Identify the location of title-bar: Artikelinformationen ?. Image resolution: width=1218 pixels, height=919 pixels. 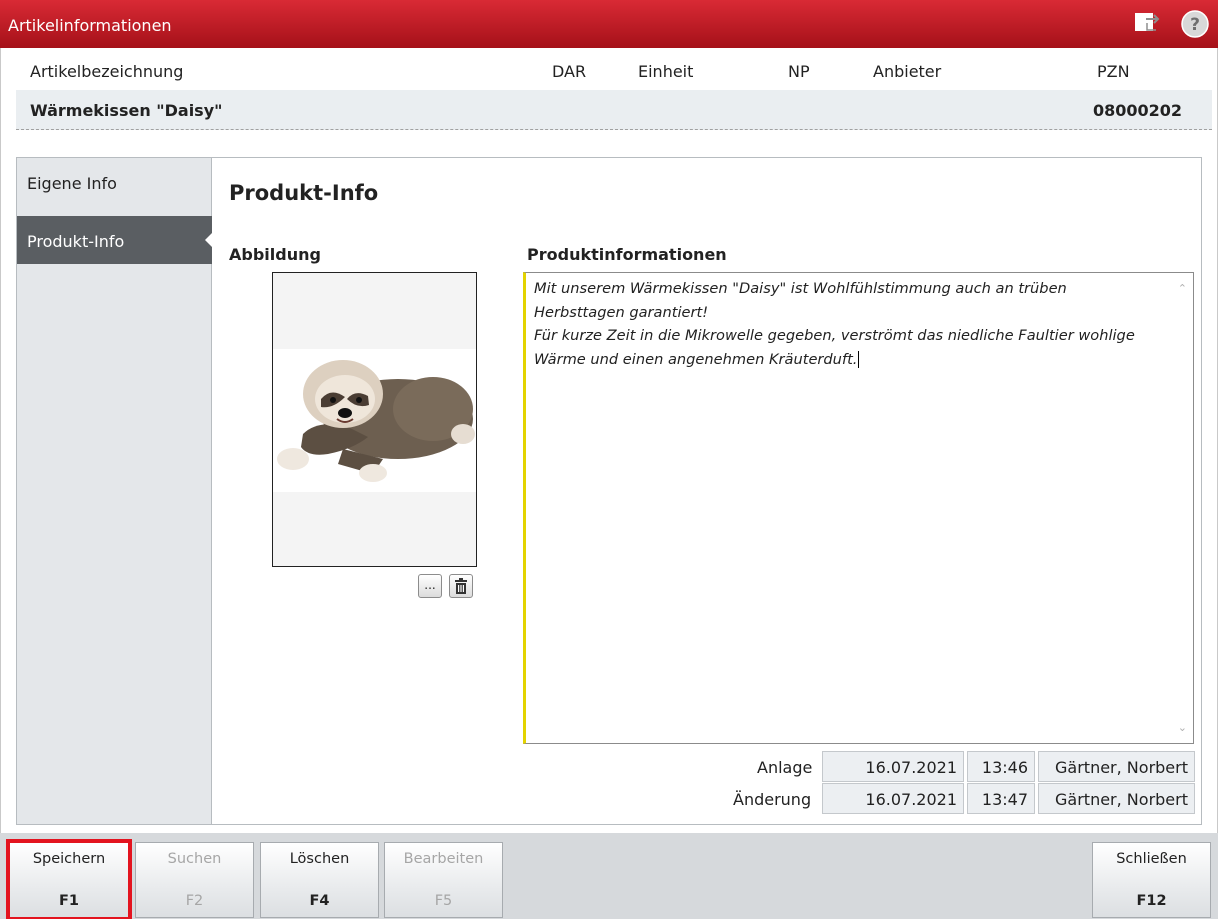
(609, 24).